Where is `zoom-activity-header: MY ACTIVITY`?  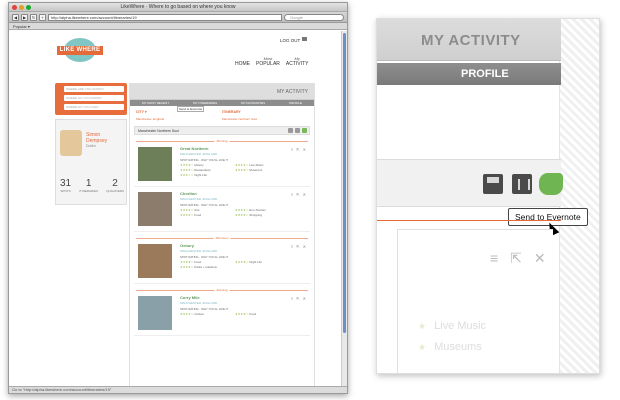 zoom-activity-header: MY ACTIVITY is located at coordinates (469, 40).